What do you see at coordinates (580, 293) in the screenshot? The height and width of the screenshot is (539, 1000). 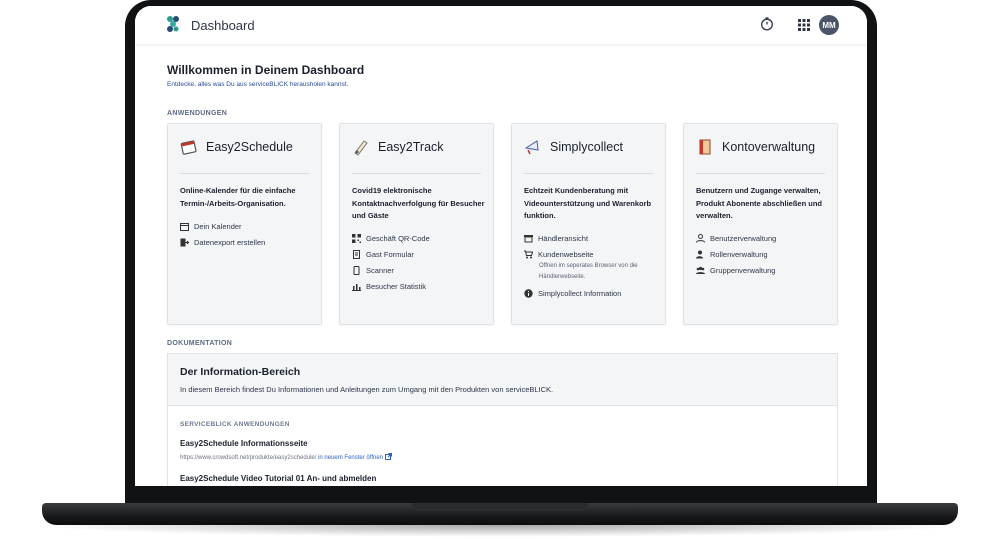 I see `link-label: Simplycollect Information` at bounding box center [580, 293].